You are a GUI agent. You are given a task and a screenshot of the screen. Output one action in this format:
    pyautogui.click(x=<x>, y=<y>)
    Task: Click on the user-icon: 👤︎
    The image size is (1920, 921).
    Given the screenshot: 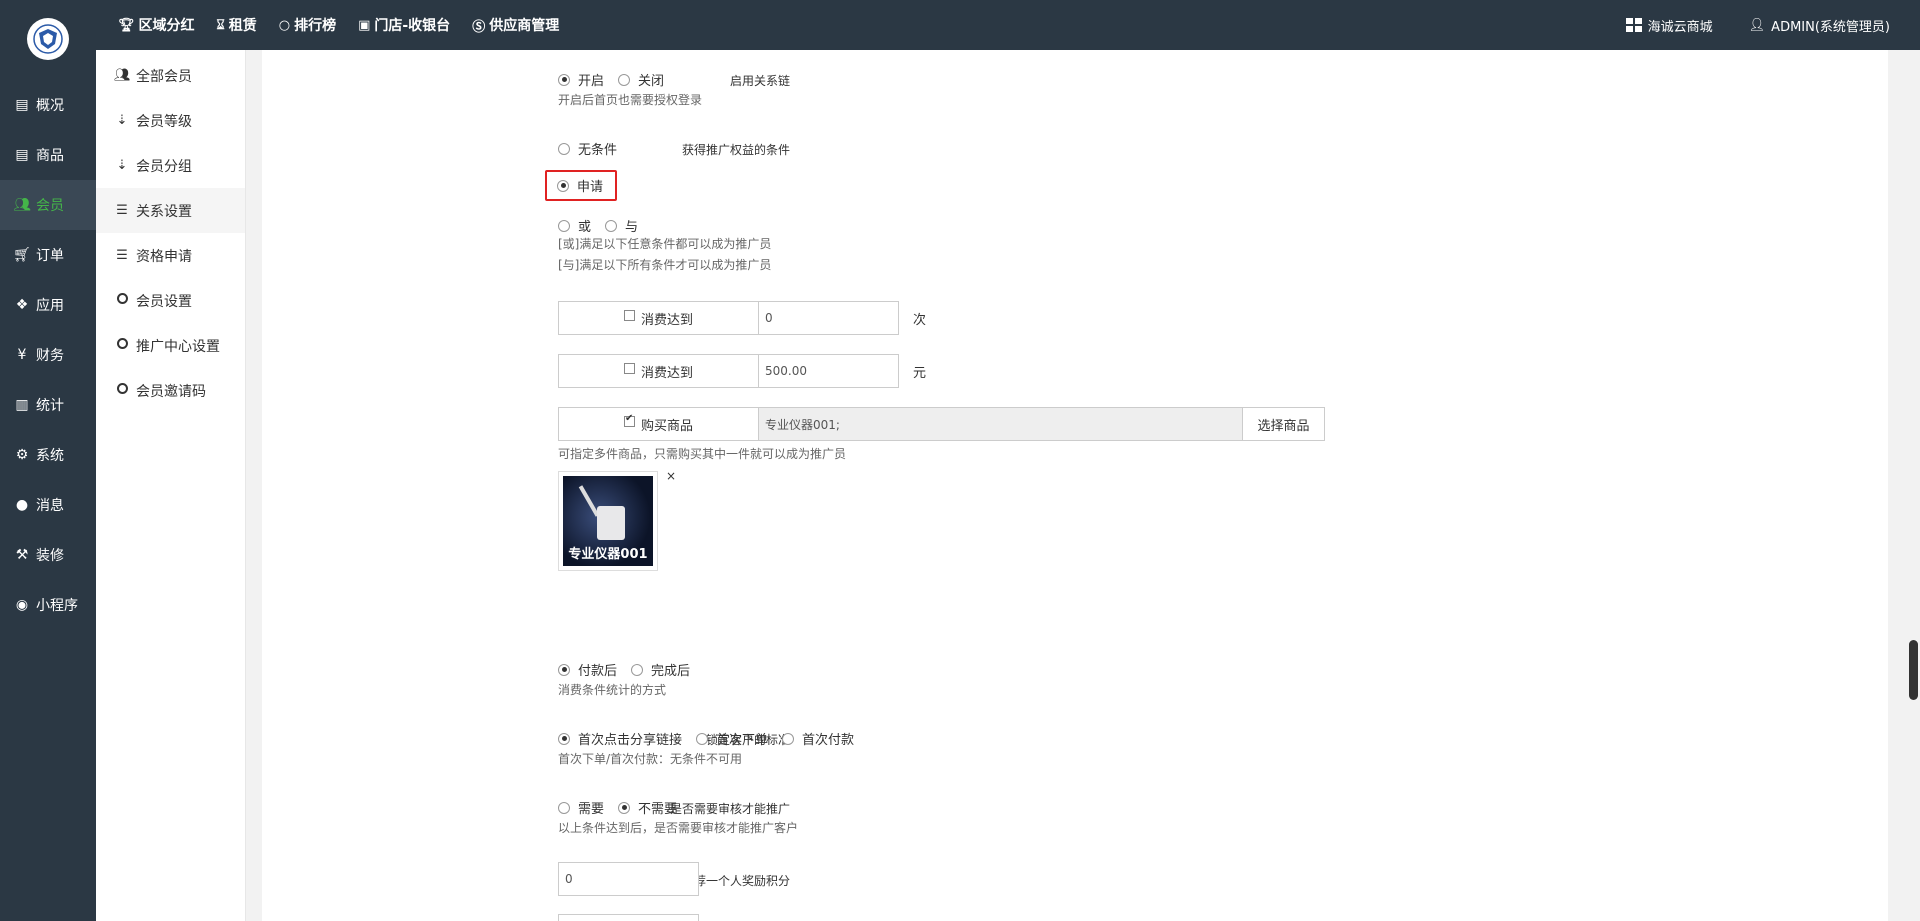 What is the action you would take?
    pyautogui.click(x=1757, y=25)
    